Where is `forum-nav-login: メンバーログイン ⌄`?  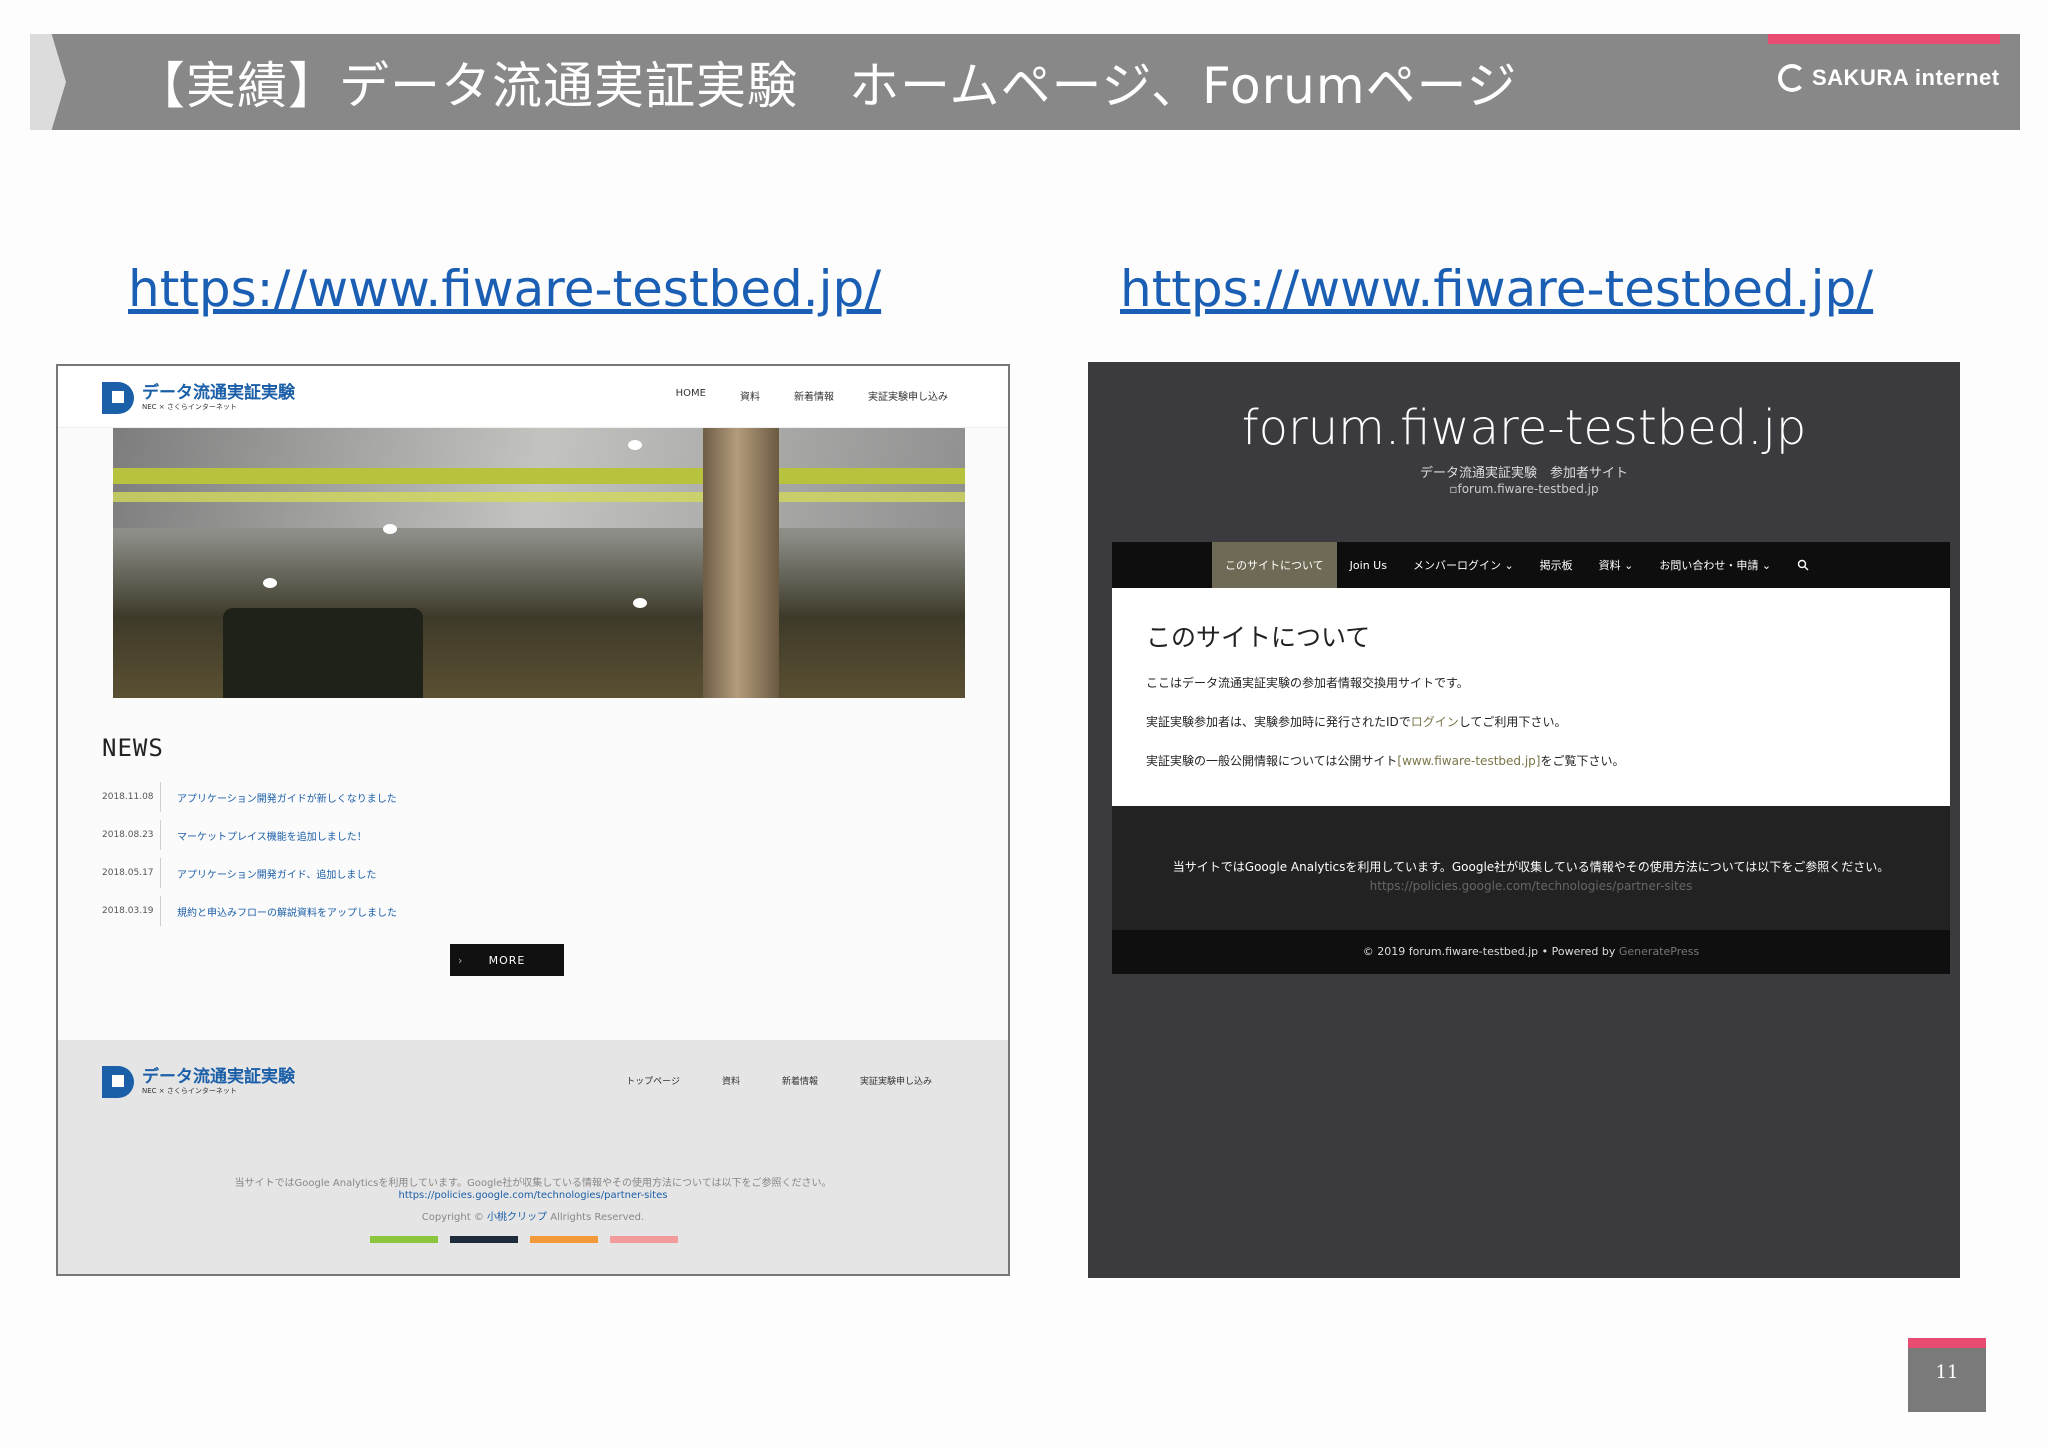
forum-nav-login: メンバーログイン ⌄ is located at coordinates (1463, 565).